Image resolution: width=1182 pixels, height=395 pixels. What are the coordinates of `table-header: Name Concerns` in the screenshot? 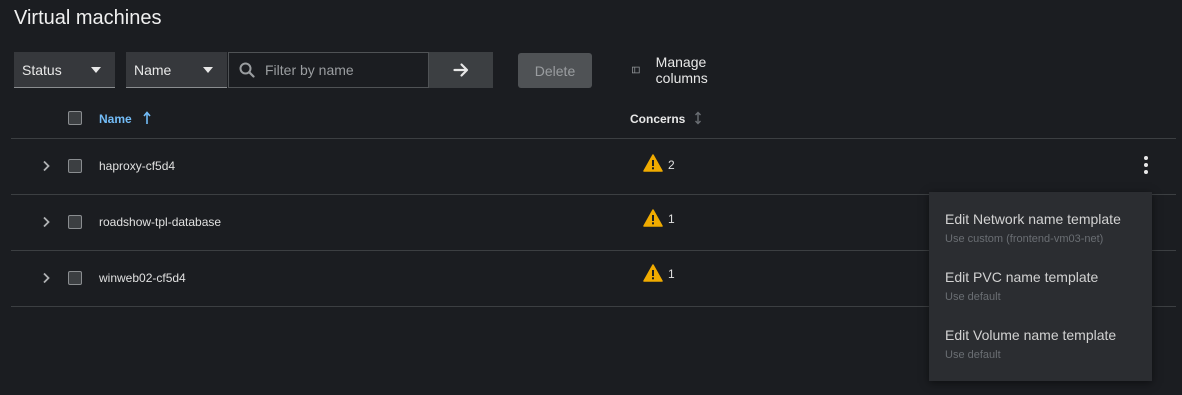 It's located at (593, 120).